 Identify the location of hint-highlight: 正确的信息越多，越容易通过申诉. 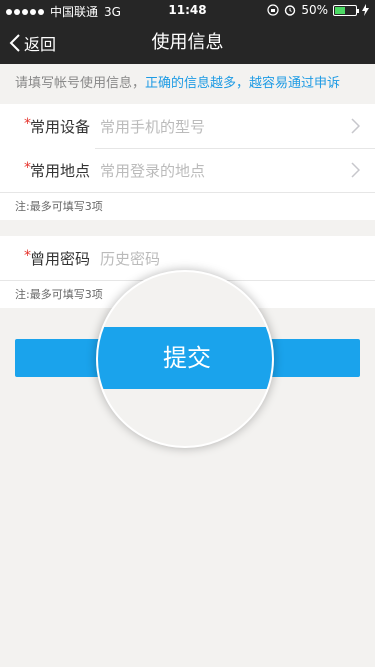
(243, 83).